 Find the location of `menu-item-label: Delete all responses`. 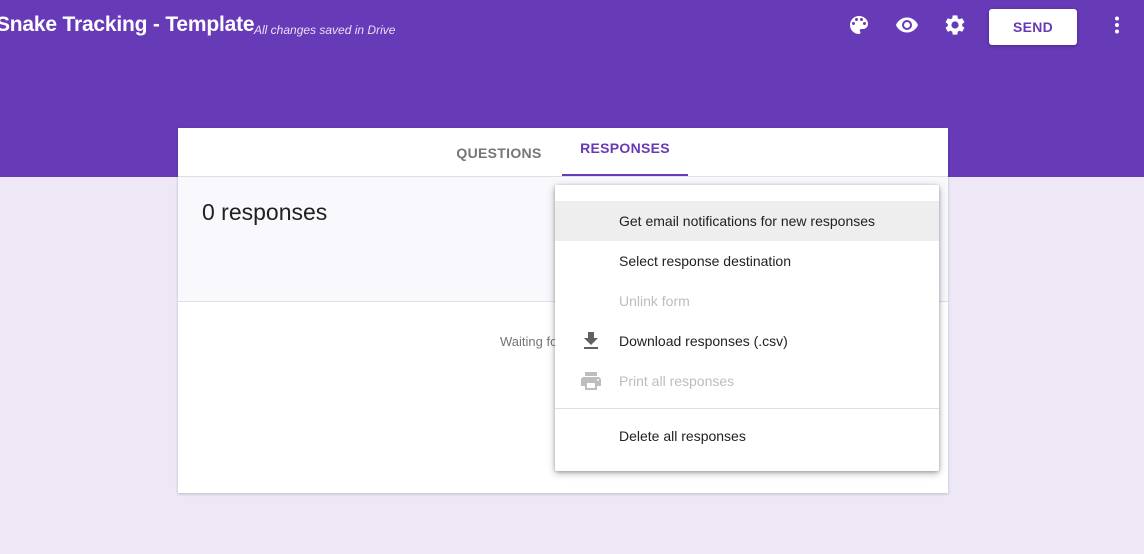

menu-item-label: Delete all responses is located at coordinates (682, 436).